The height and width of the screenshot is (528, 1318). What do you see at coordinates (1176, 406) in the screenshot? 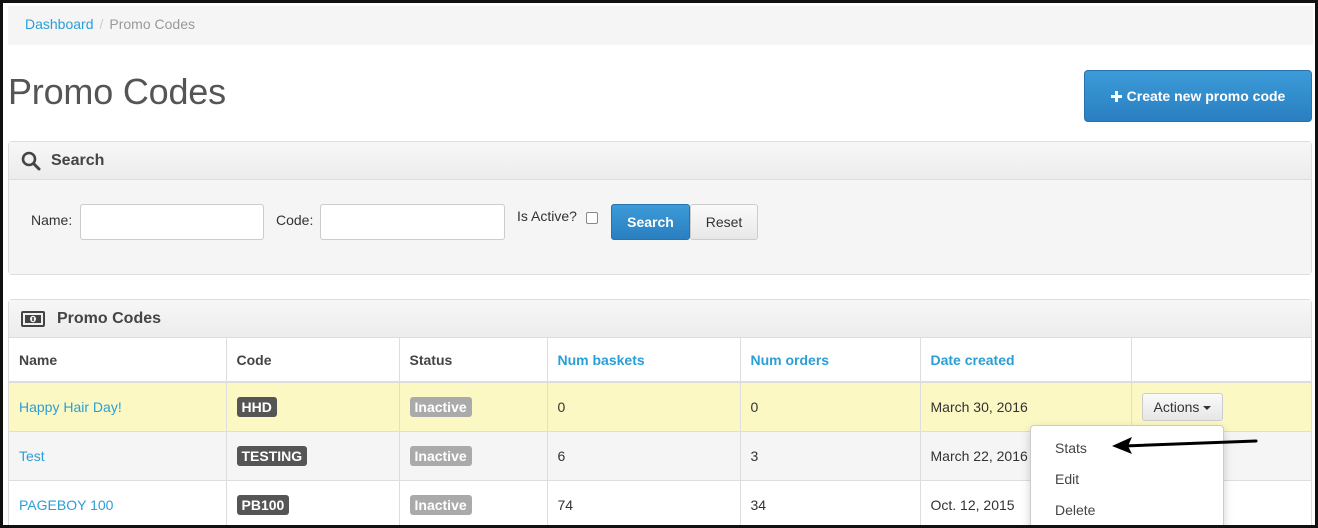
I see `actions-label: Actions` at bounding box center [1176, 406].